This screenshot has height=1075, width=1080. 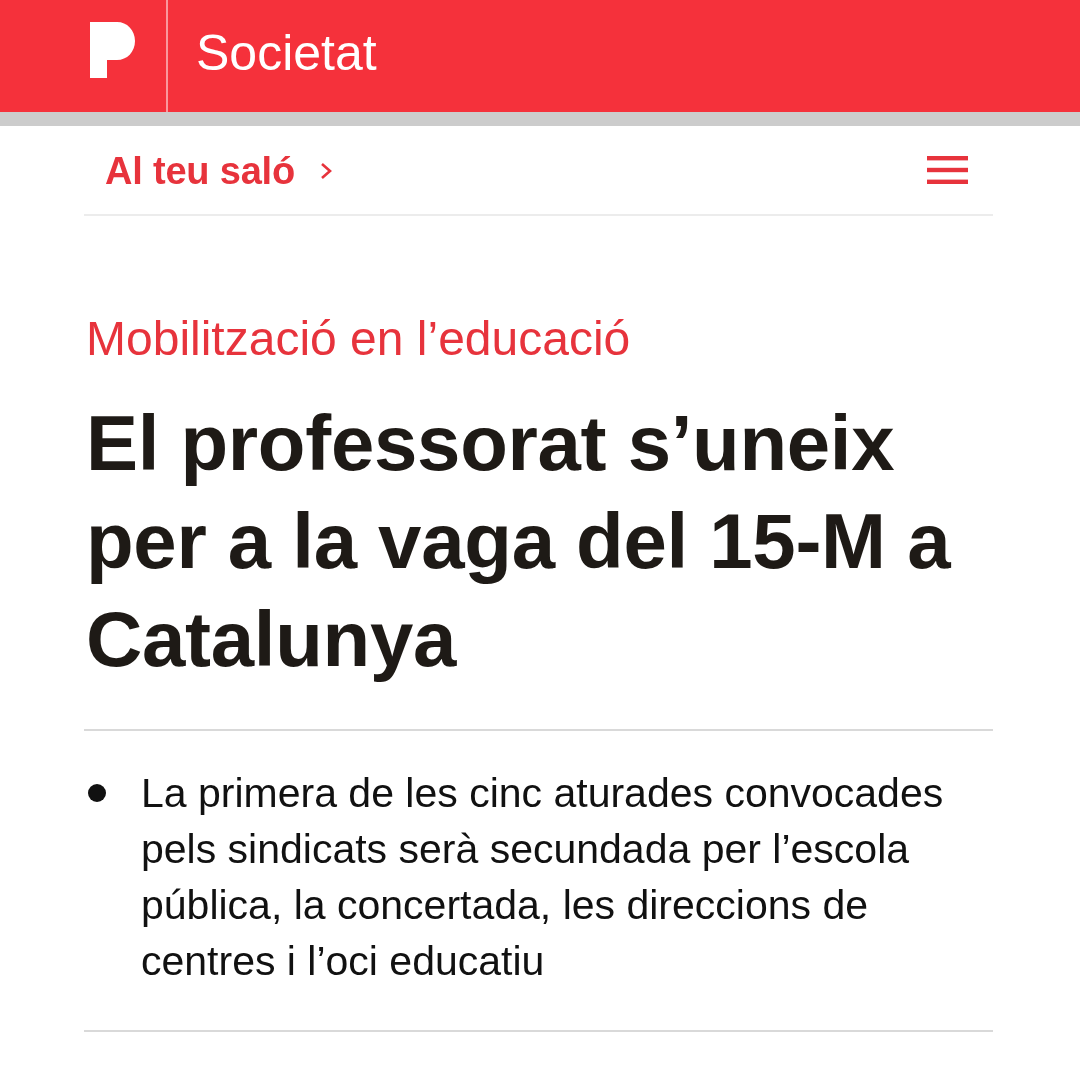 What do you see at coordinates (325, 171) in the screenshot?
I see `chevron-right-icon` at bounding box center [325, 171].